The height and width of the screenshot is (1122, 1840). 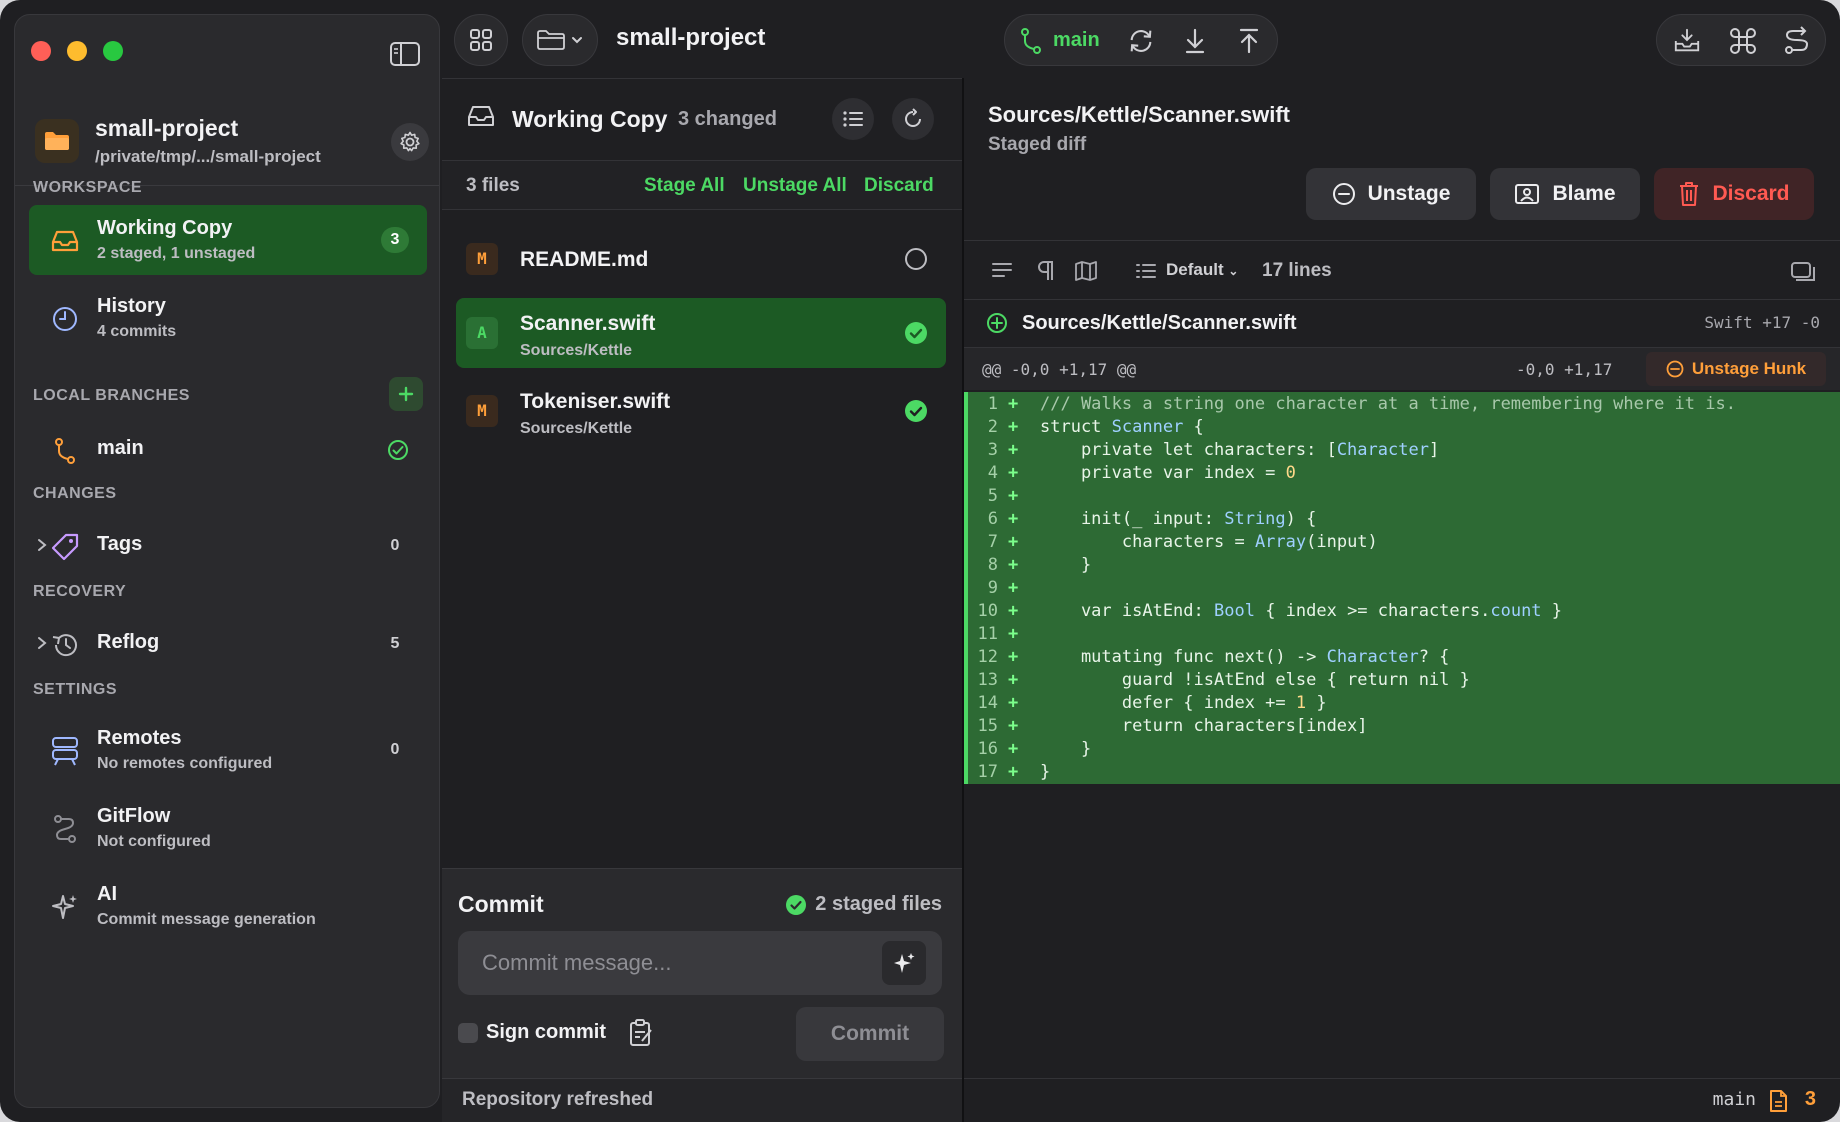 I want to click on sidebar-item-remotes: Remotes No remotes configured 0, so click(x=228, y=750).